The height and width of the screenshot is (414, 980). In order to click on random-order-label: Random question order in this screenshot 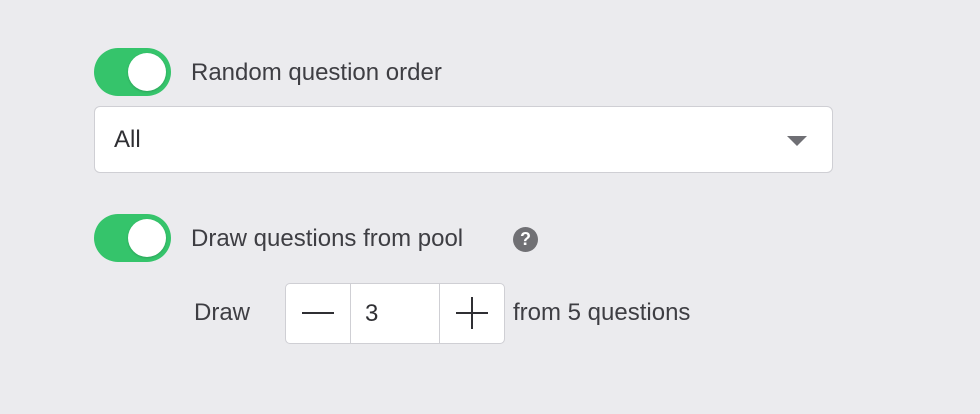, I will do `click(316, 72)`.